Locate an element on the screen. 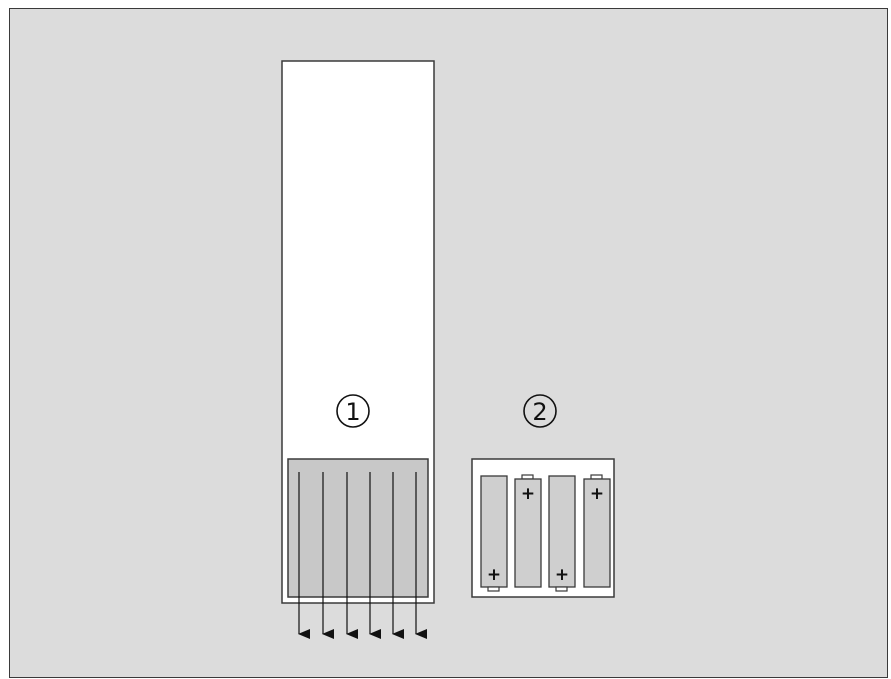 This screenshot has height=679, width=891. battery-cell-2: + is located at coordinates (528, 531).